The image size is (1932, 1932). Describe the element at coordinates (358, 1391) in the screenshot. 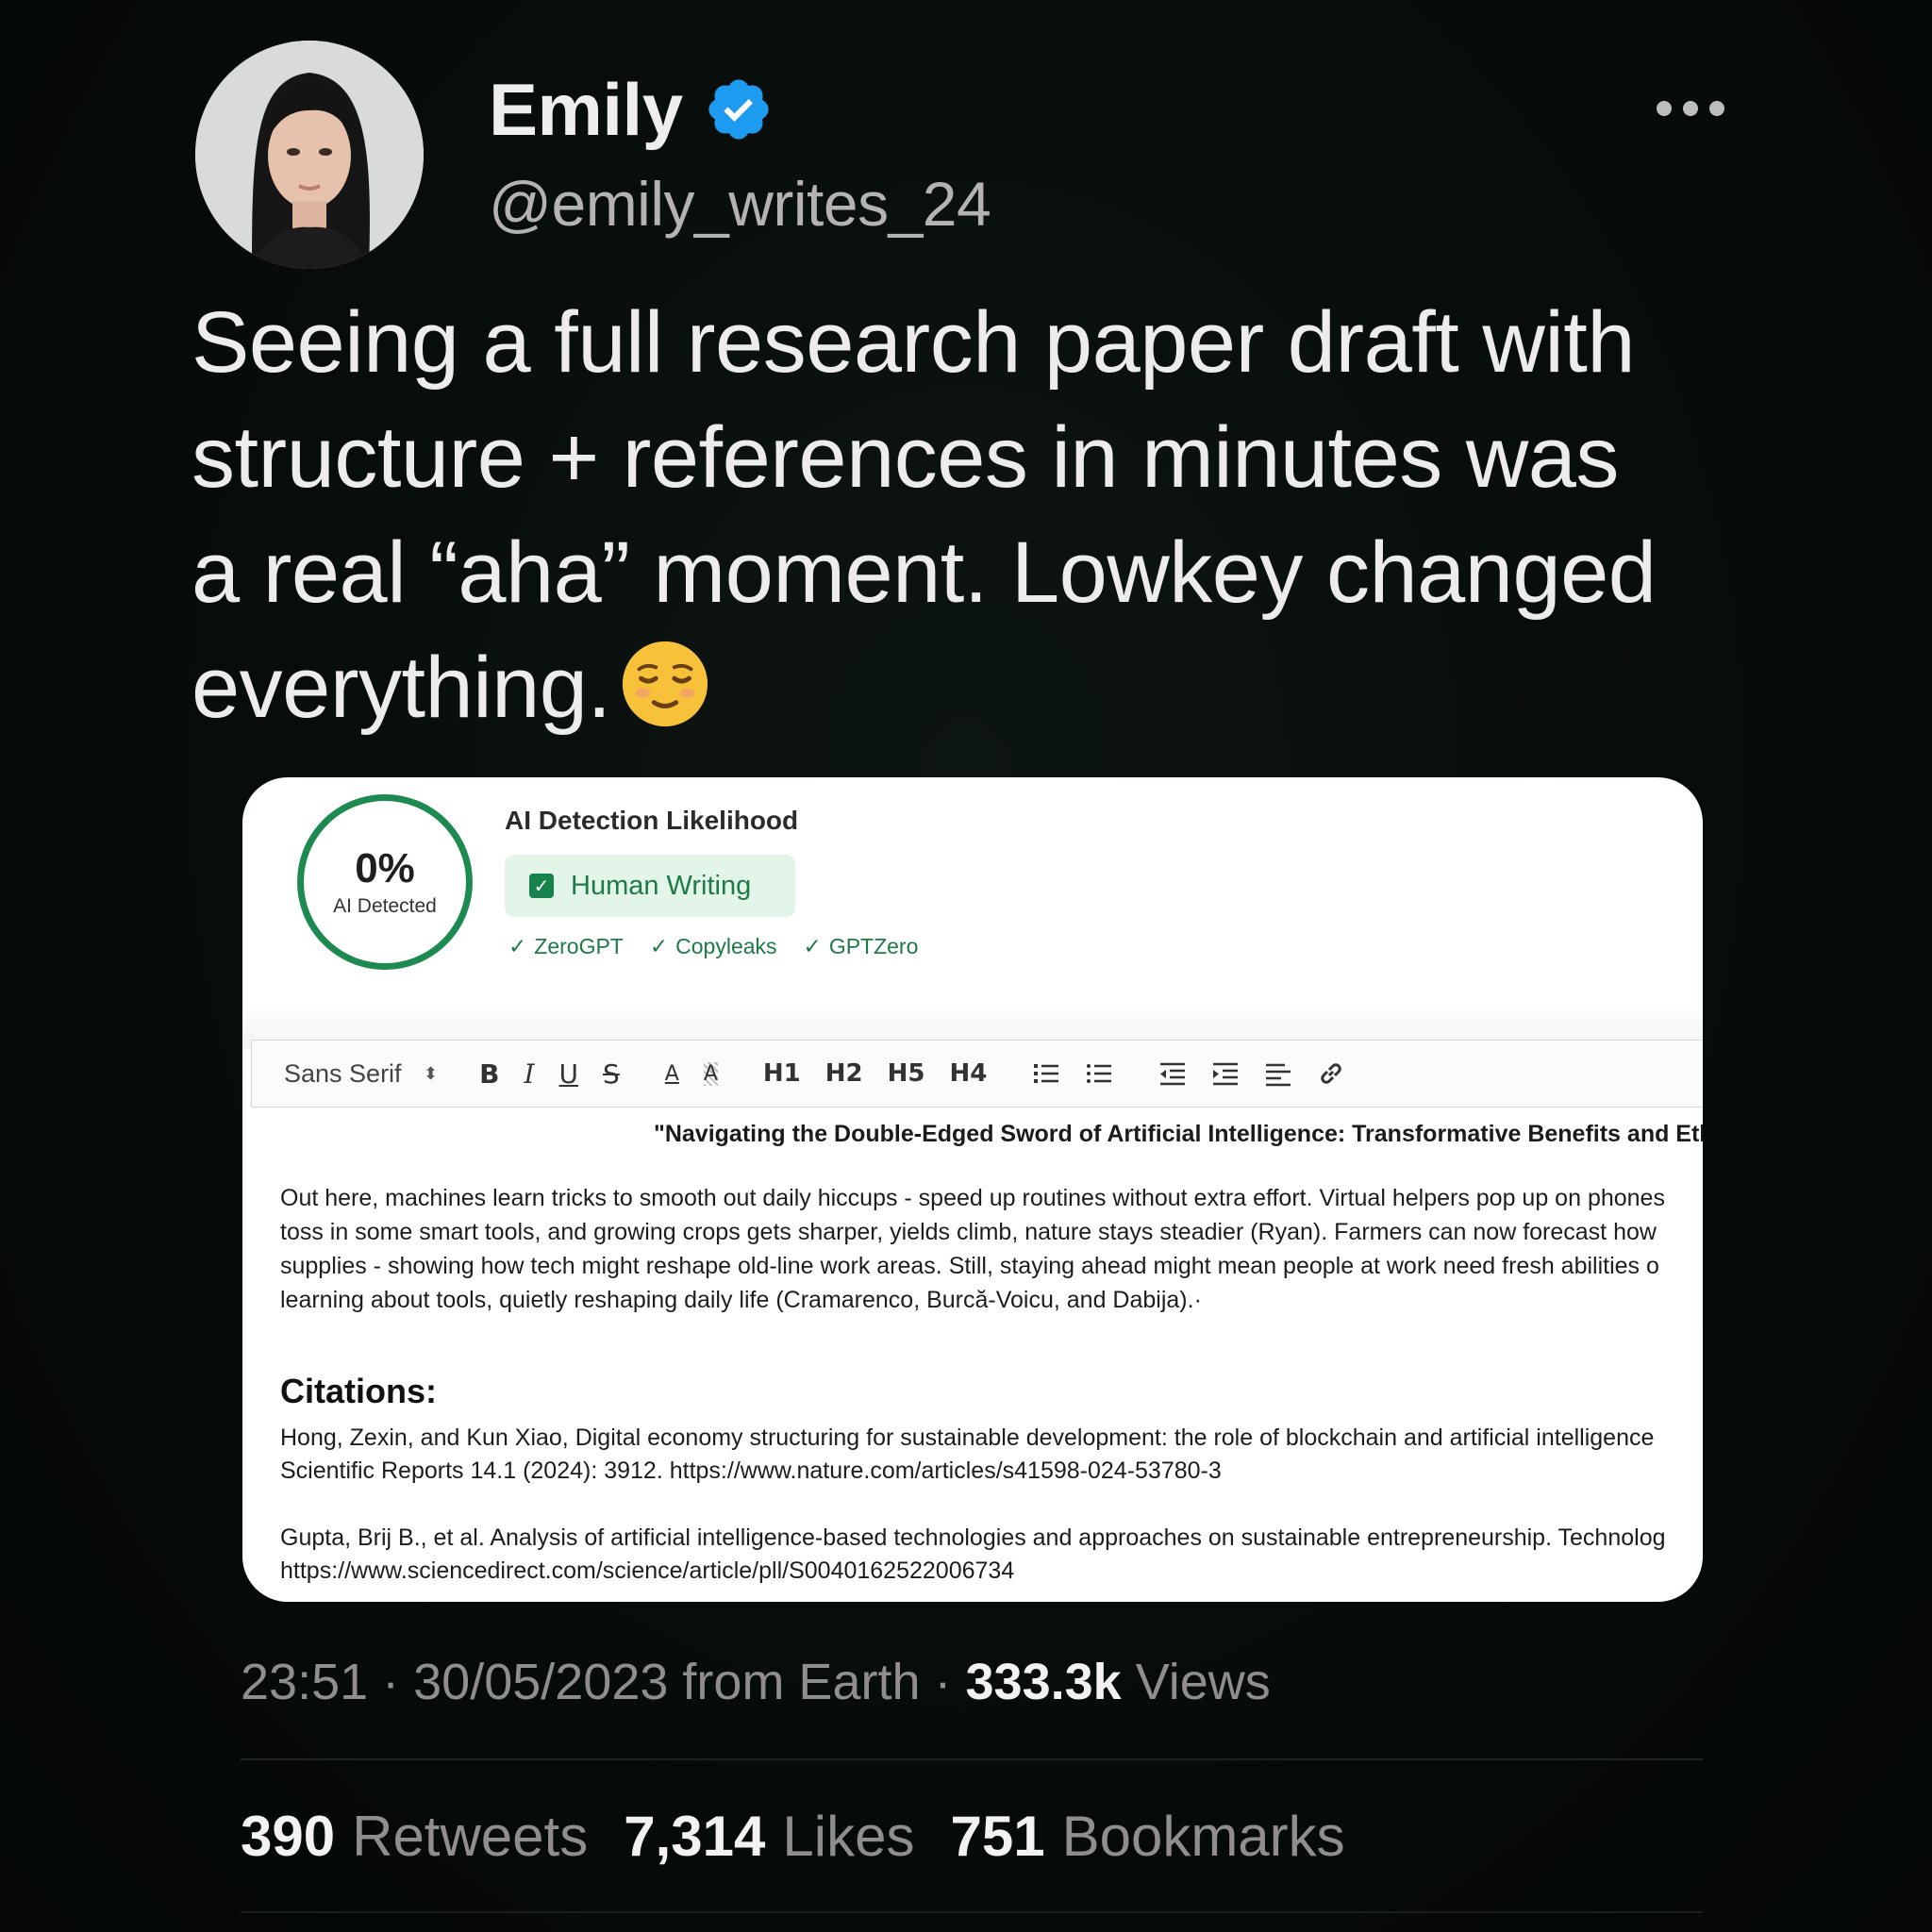

I see `citations-heading: Citations:` at that location.